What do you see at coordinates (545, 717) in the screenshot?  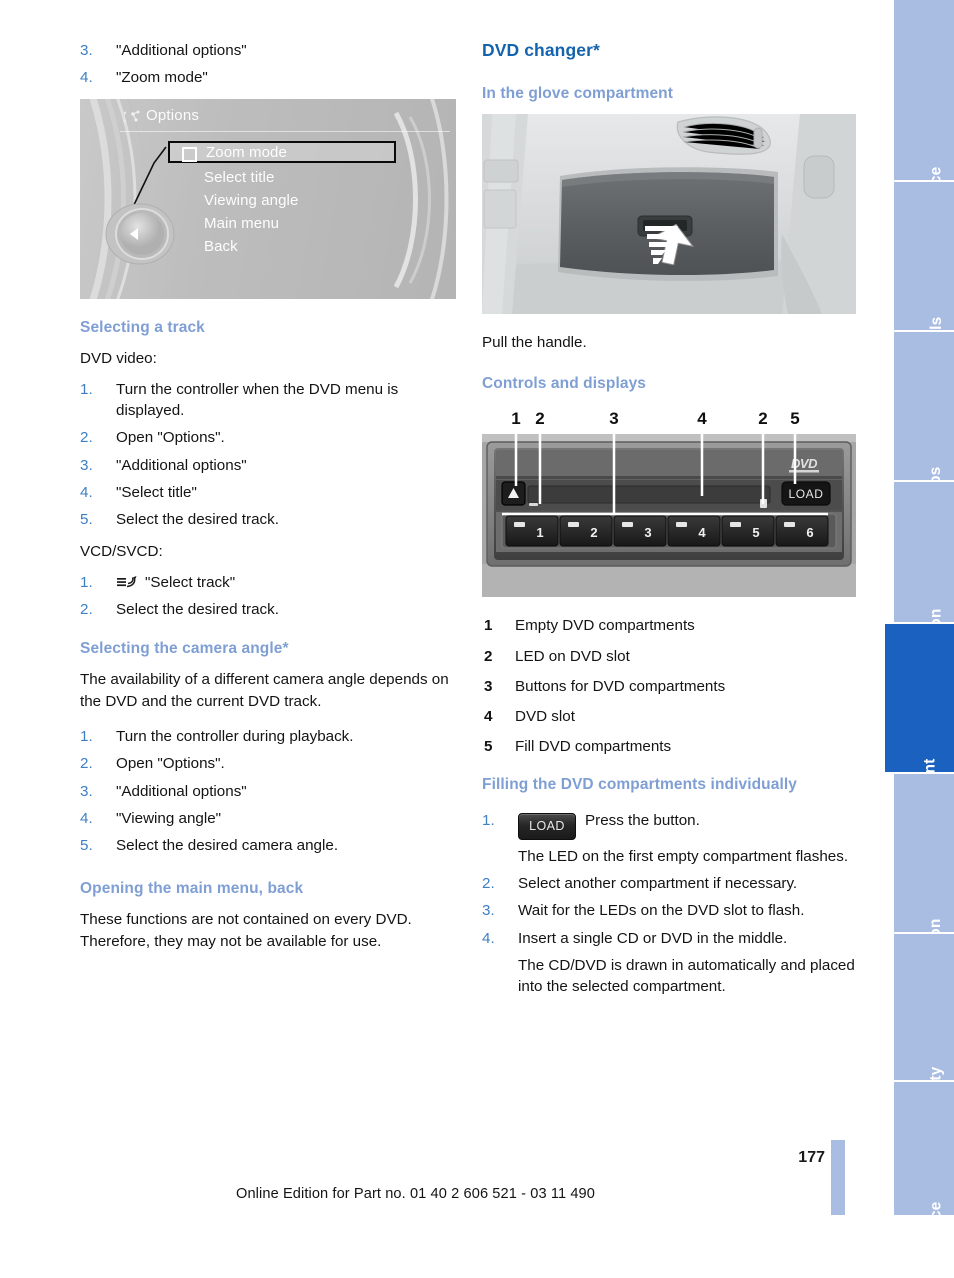 I see `legend-text: DVD slot` at bounding box center [545, 717].